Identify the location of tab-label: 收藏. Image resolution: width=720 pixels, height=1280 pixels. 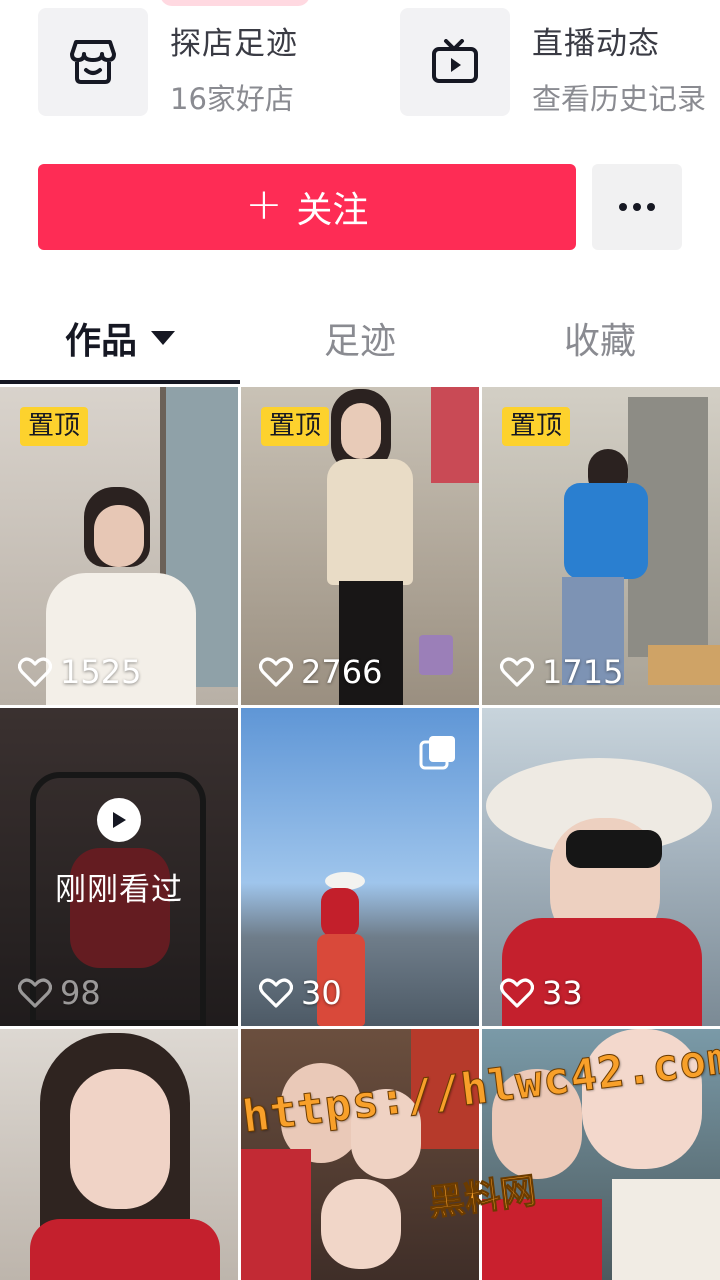
(599, 341).